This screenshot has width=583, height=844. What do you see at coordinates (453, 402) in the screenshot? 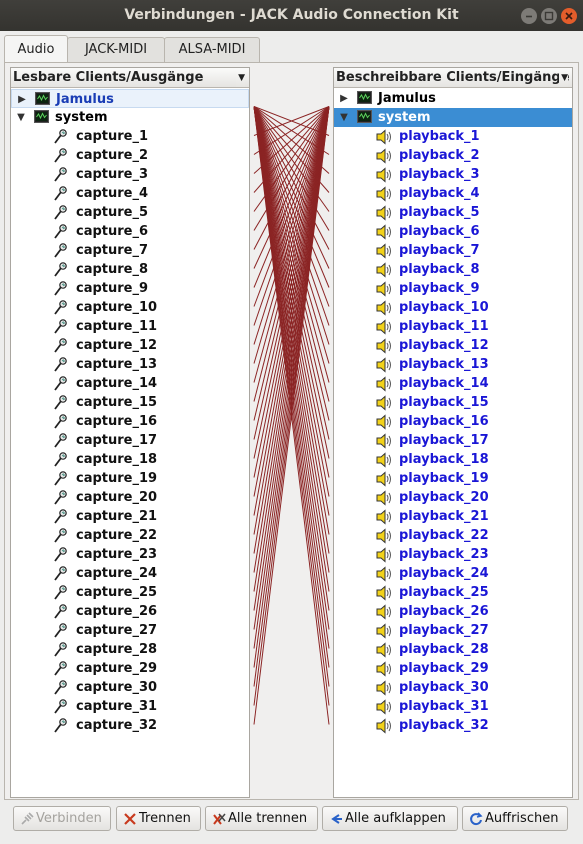
I see `port-playback-15: playback_15` at bounding box center [453, 402].